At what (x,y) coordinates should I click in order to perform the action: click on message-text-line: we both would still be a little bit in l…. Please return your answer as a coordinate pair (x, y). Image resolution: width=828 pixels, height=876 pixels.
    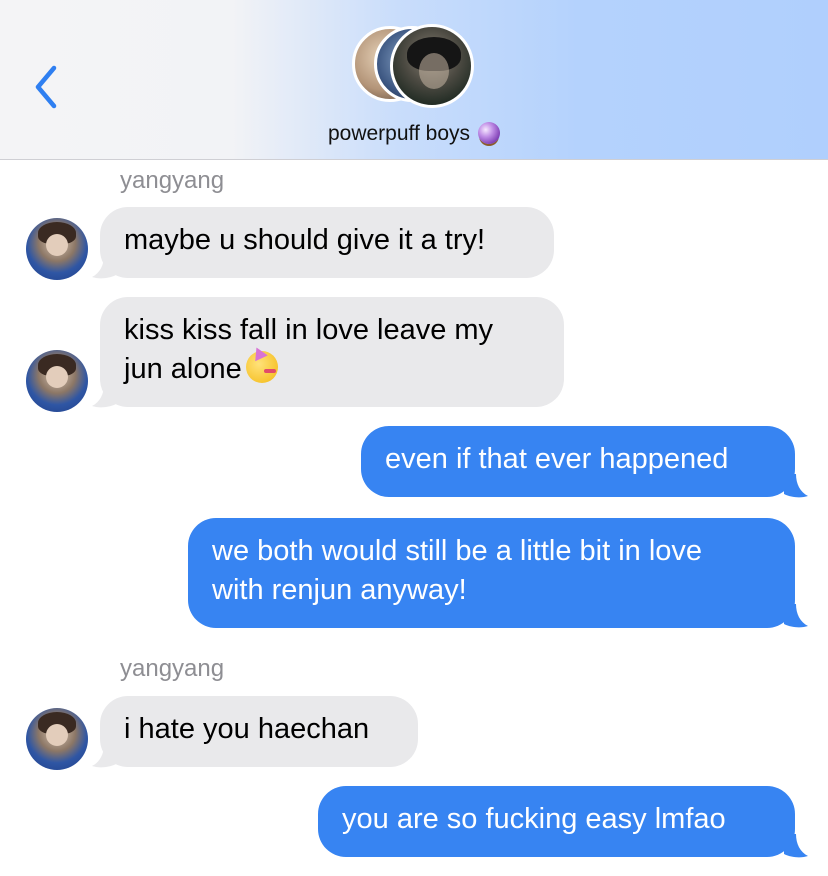
    Looking at the image, I should click on (457, 551).